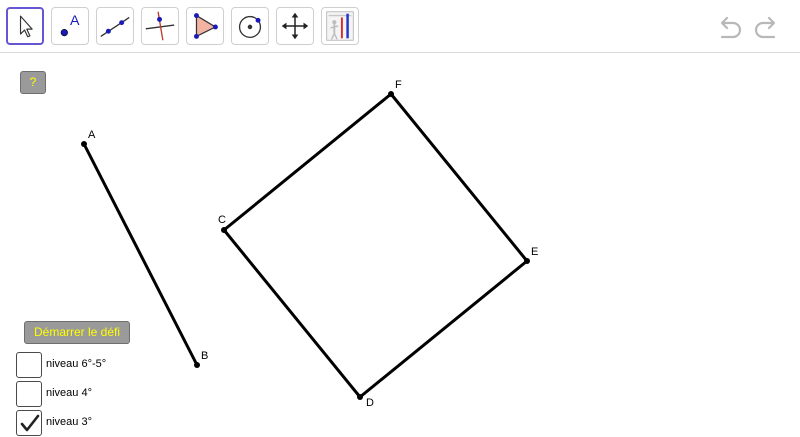 The height and width of the screenshot is (437, 800). I want to click on checkmark-icon, so click(30, 423).